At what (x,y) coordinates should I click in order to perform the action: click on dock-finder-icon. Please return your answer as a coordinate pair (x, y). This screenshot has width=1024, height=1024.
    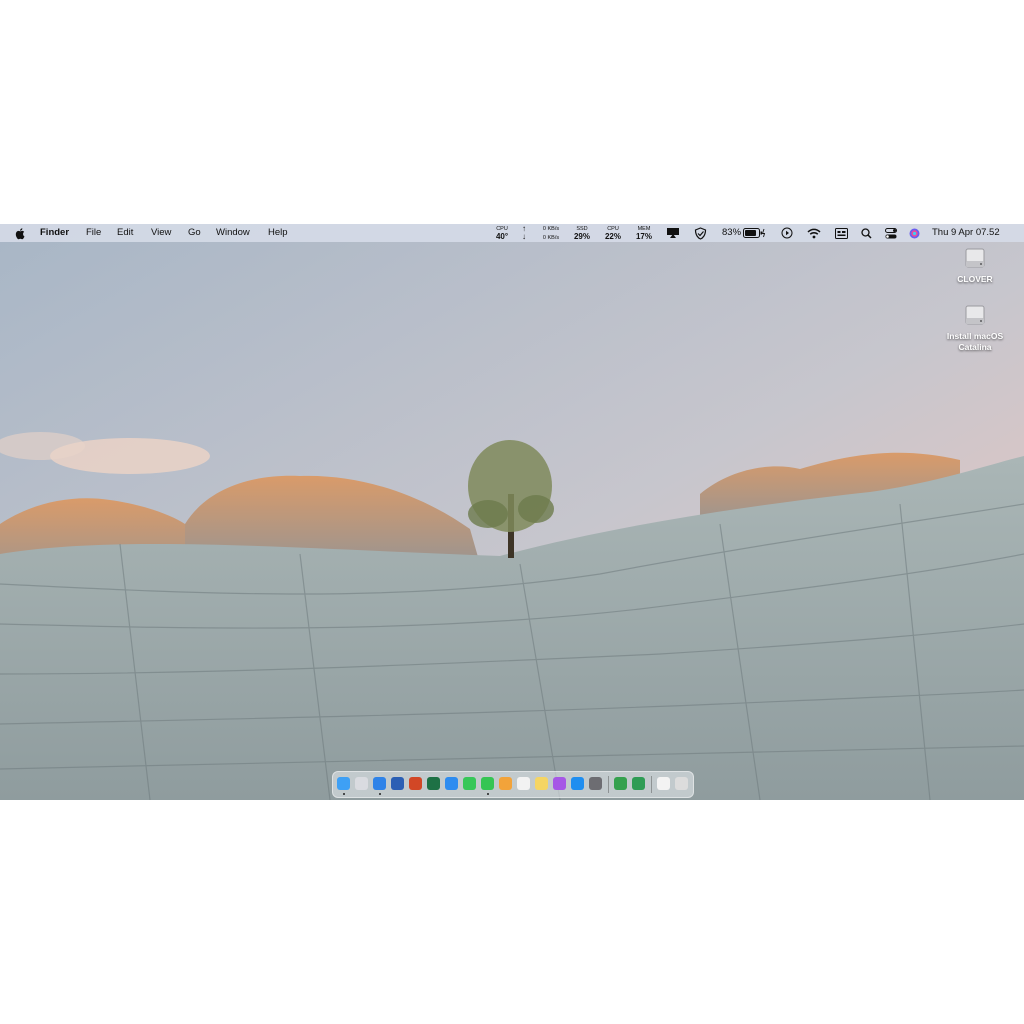
    Looking at the image, I should click on (343, 783).